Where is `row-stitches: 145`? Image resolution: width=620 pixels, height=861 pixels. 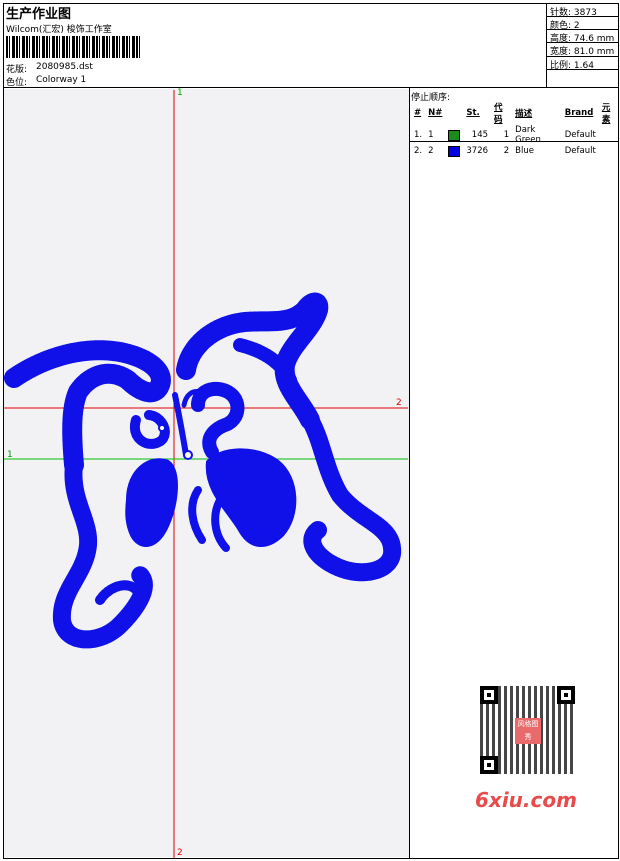
row-stitches: 145 is located at coordinates (480, 135).